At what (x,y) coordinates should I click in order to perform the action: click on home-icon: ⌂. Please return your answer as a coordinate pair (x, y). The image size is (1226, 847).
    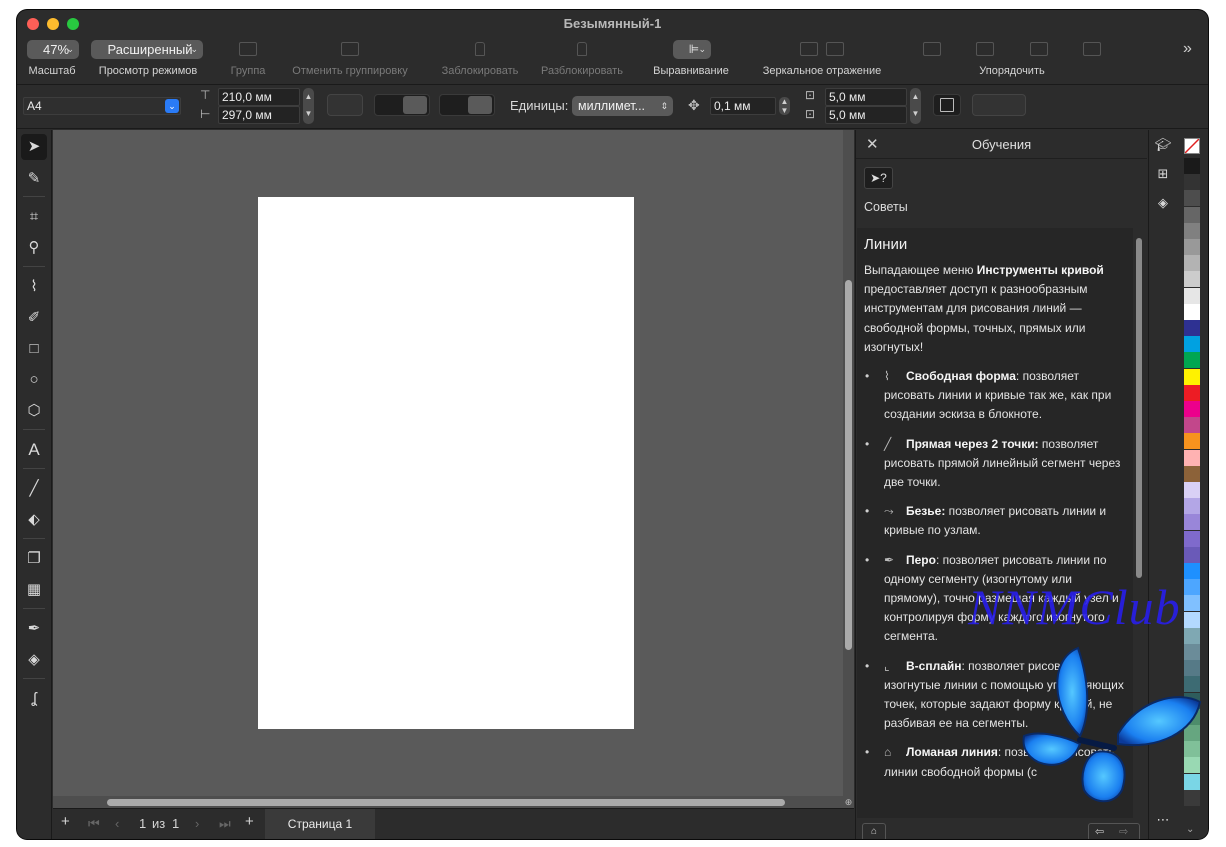
    Looking at the image, I should click on (874, 831).